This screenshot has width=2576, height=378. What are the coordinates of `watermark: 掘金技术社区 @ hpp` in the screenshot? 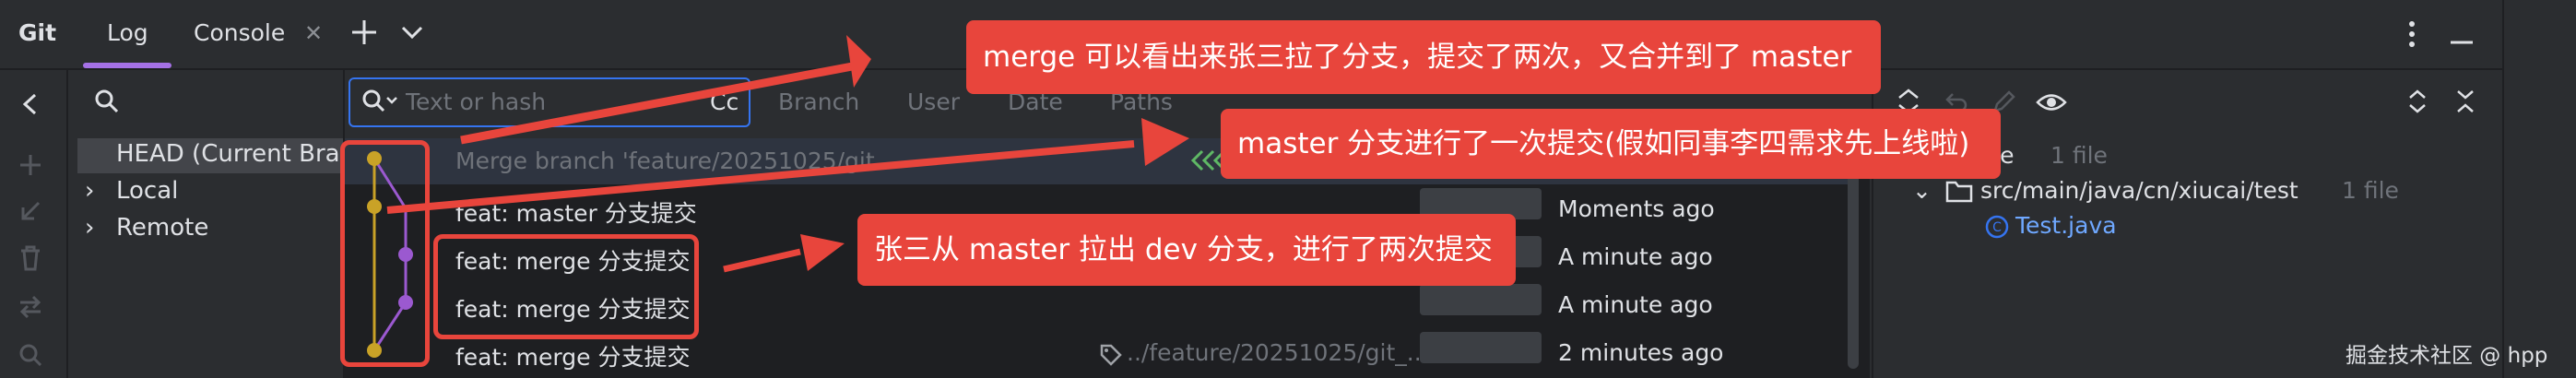 It's located at (2447, 356).